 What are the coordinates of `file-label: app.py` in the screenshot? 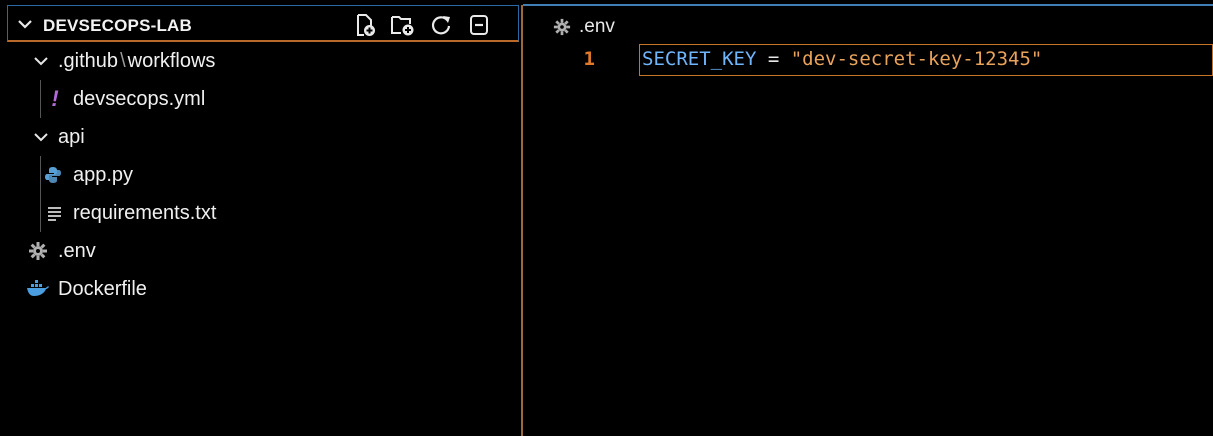 It's located at (103, 174).